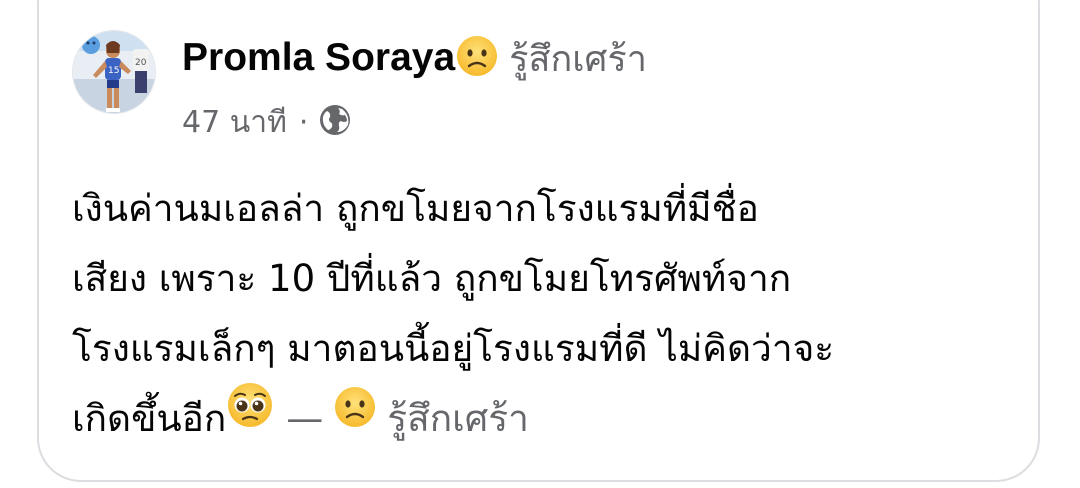  What do you see at coordinates (318, 58) in the screenshot?
I see `author-name: Promla Soraya` at bounding box center [318, 58].